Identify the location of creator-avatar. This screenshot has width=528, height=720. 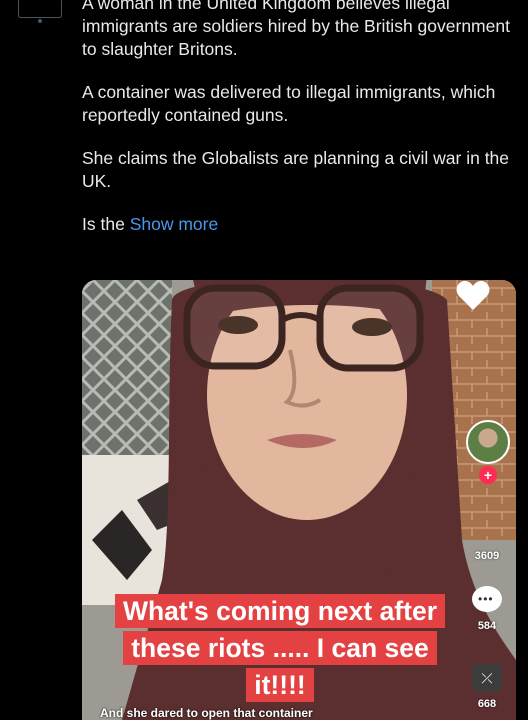
(488, 442).